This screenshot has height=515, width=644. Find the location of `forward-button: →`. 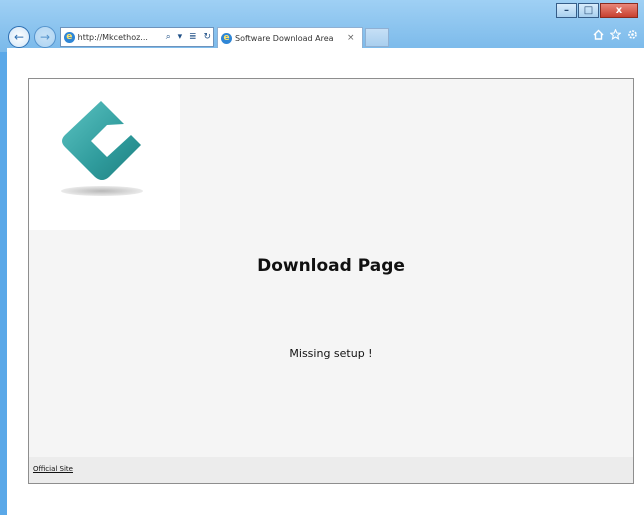

forward-button: → is located at coordinates (45, 37).